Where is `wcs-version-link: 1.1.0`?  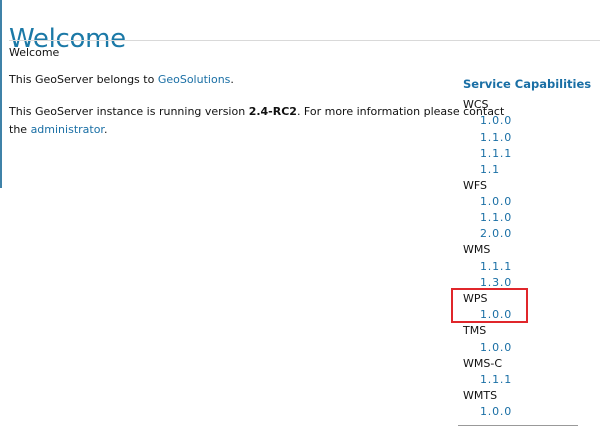 wcs-version-link: 1.1.0 is located at coordinates (496, 137).